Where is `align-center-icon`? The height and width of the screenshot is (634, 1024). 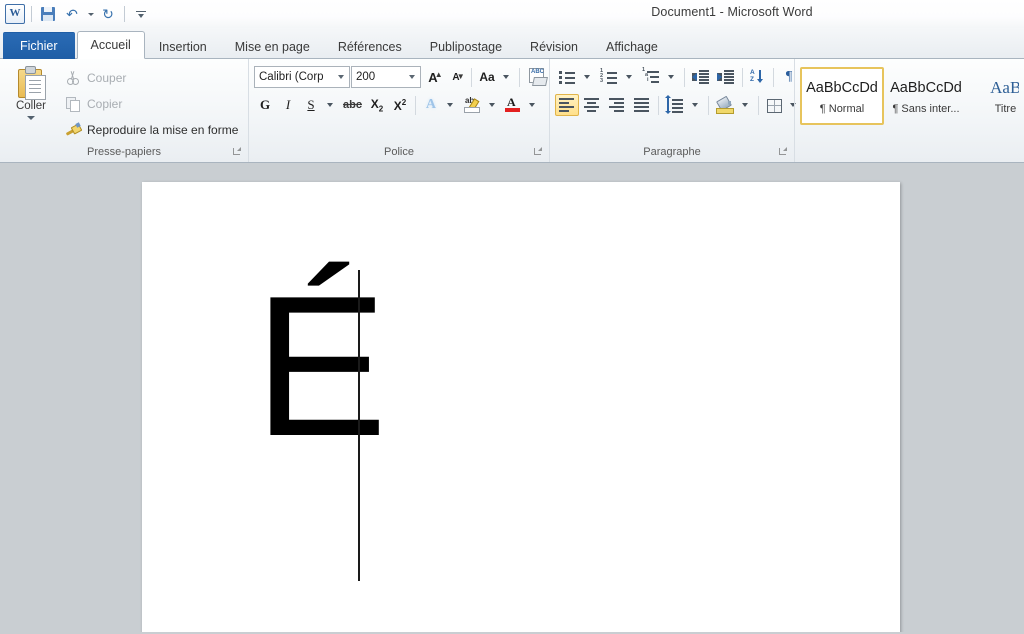
align-center-icon is located at coordinates (592, 105).